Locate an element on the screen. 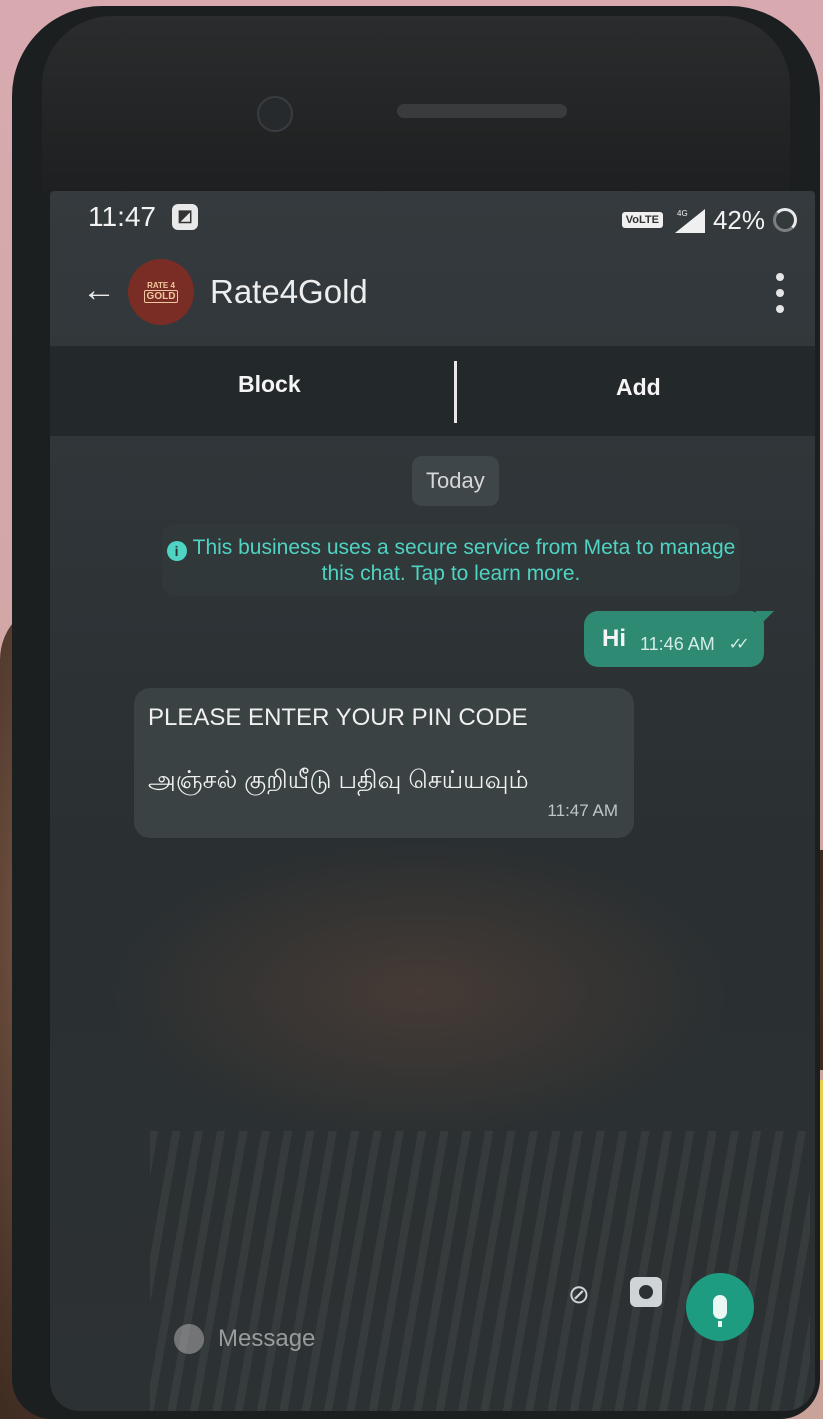  phone-bezel is located at coordinates (416, 106).